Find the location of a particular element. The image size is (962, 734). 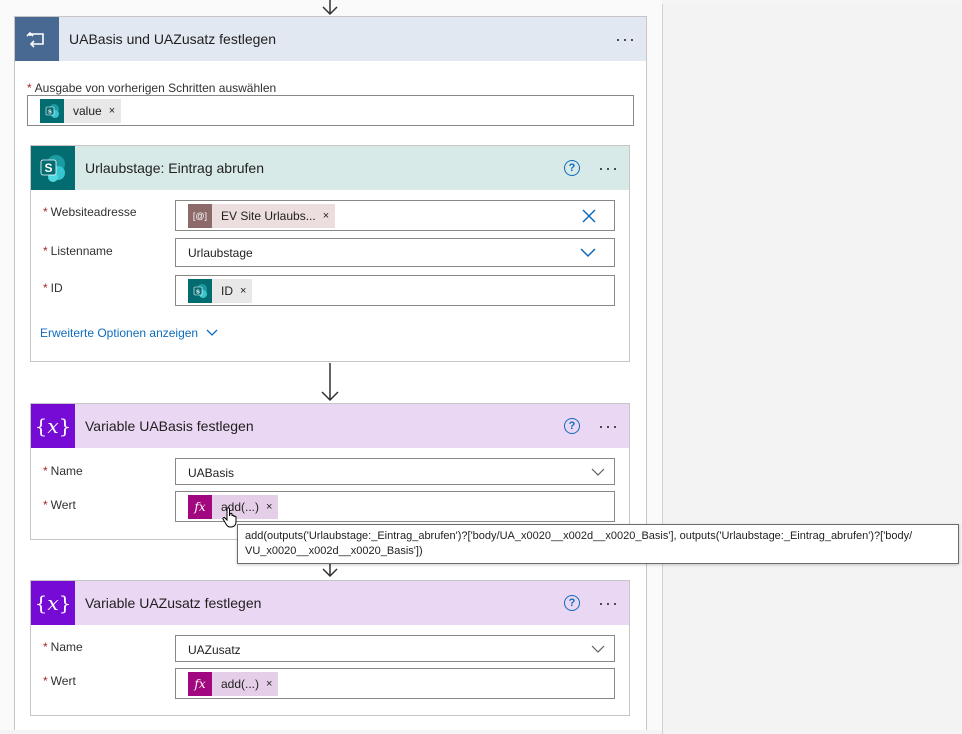

name-value: UABasis is located at coordinates (211, 473).